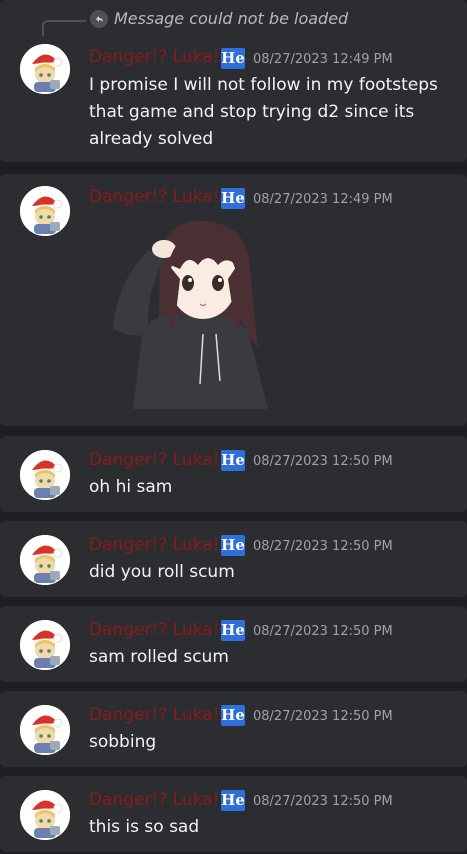 This screenshot has height=854, width=467. Describe the element at coordinates (131, 487) in the screenshot. I see `message-text: oh hi sam` at that location.